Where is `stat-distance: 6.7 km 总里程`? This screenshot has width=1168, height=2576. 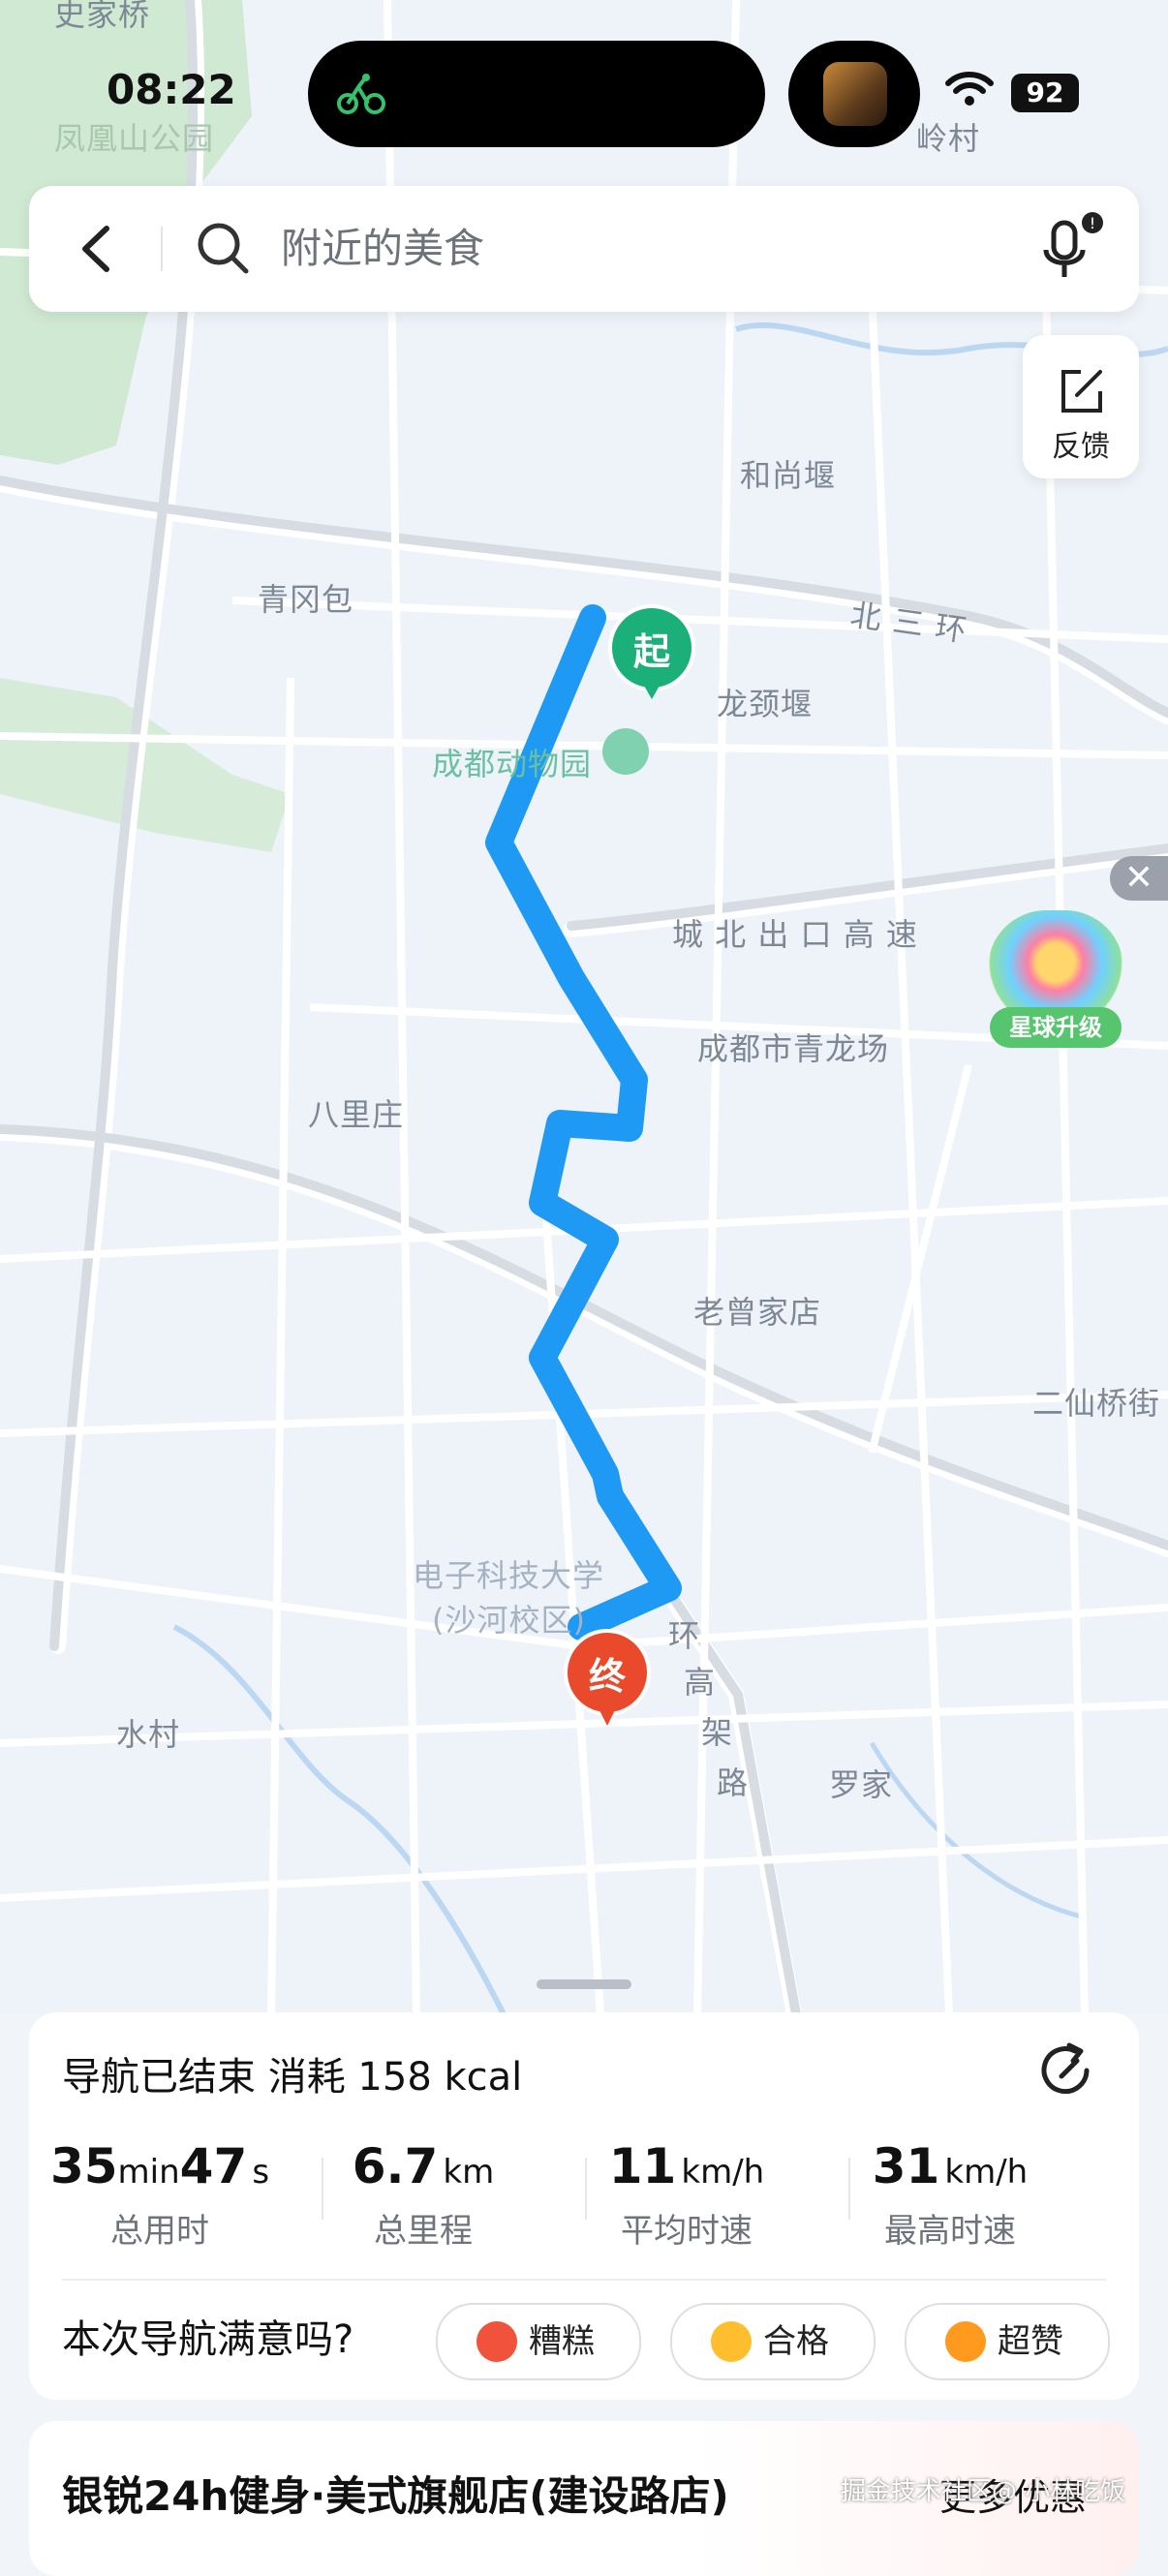
stat-distance: 6.7 km 总里程 is located at coordinates (423, 2195).